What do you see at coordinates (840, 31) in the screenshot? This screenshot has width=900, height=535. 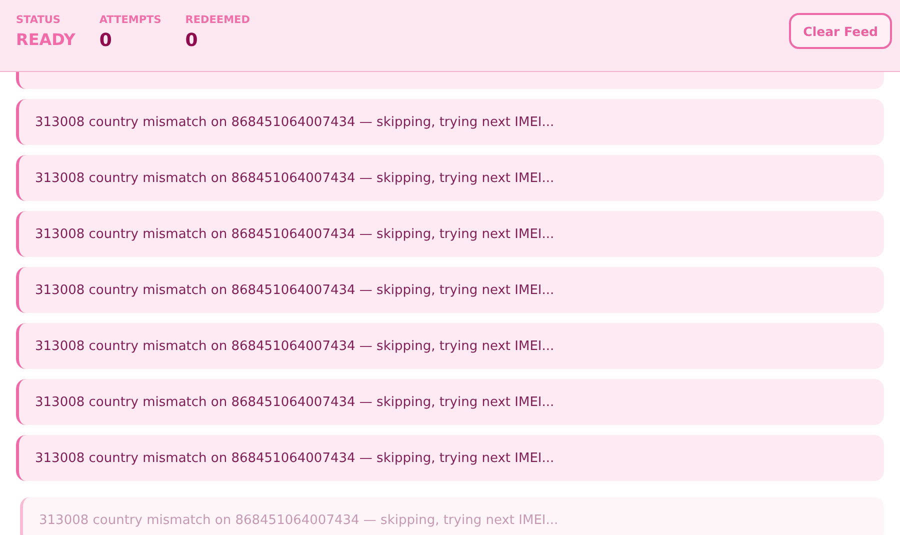 I see `clear-feed-button: Clear Feed` at bounding box center [840, 31].